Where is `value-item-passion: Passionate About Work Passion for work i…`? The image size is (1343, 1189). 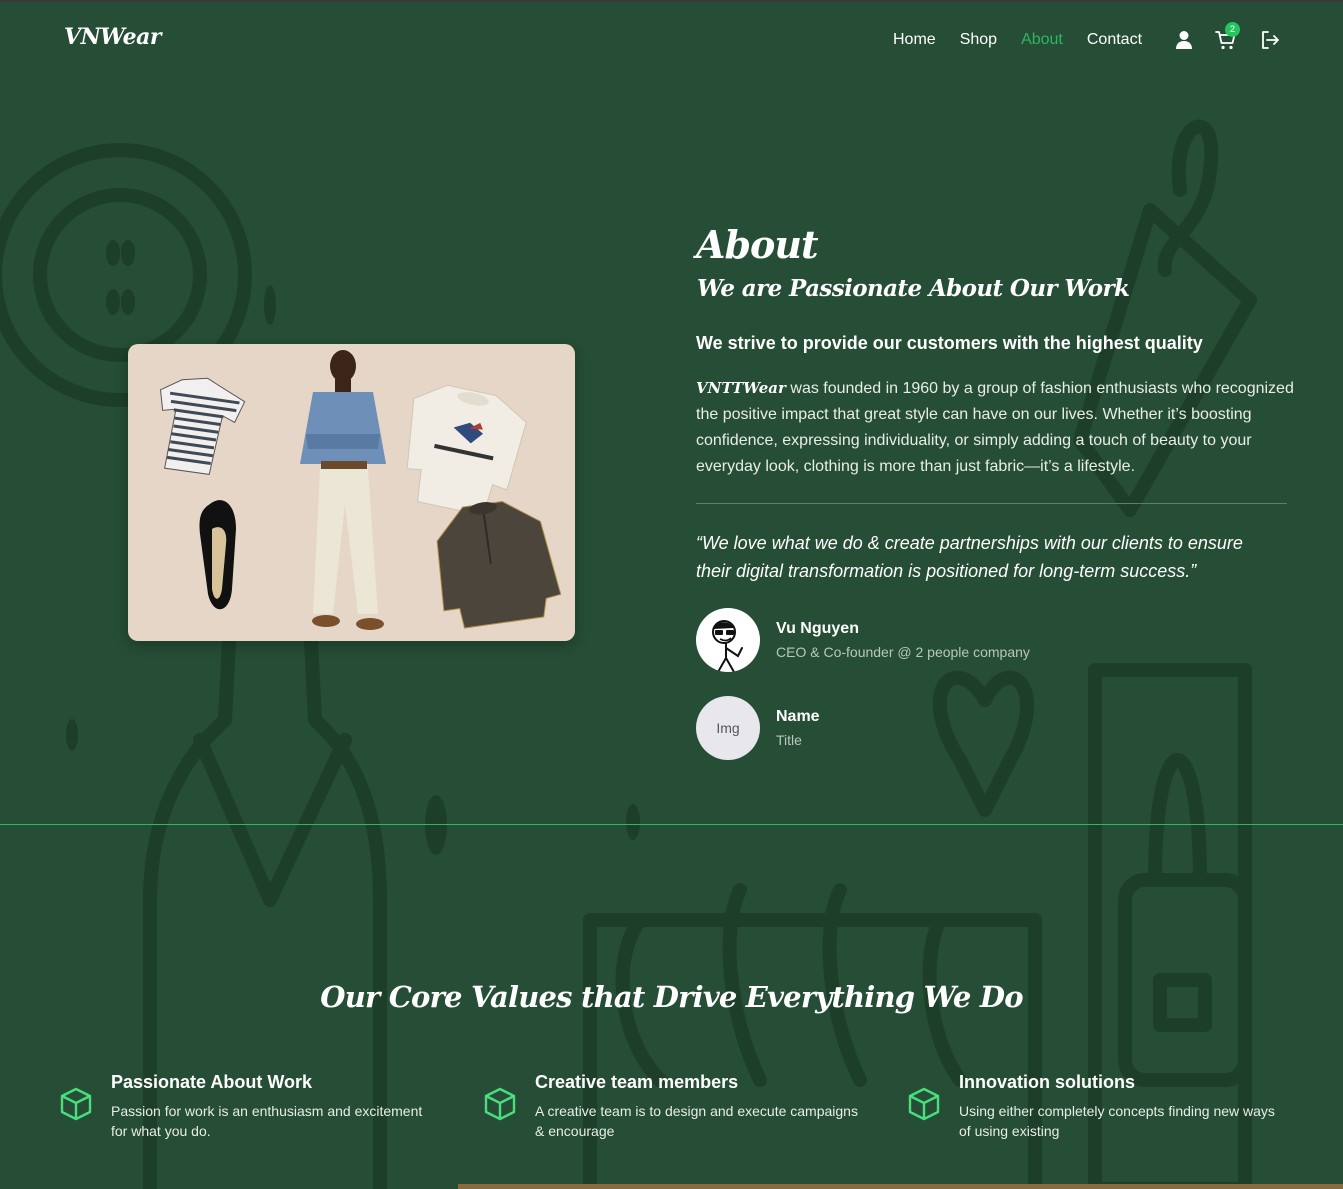
value-item-passion: Passionate About Work Passion for work i… is located at coordinates (248, 1112).